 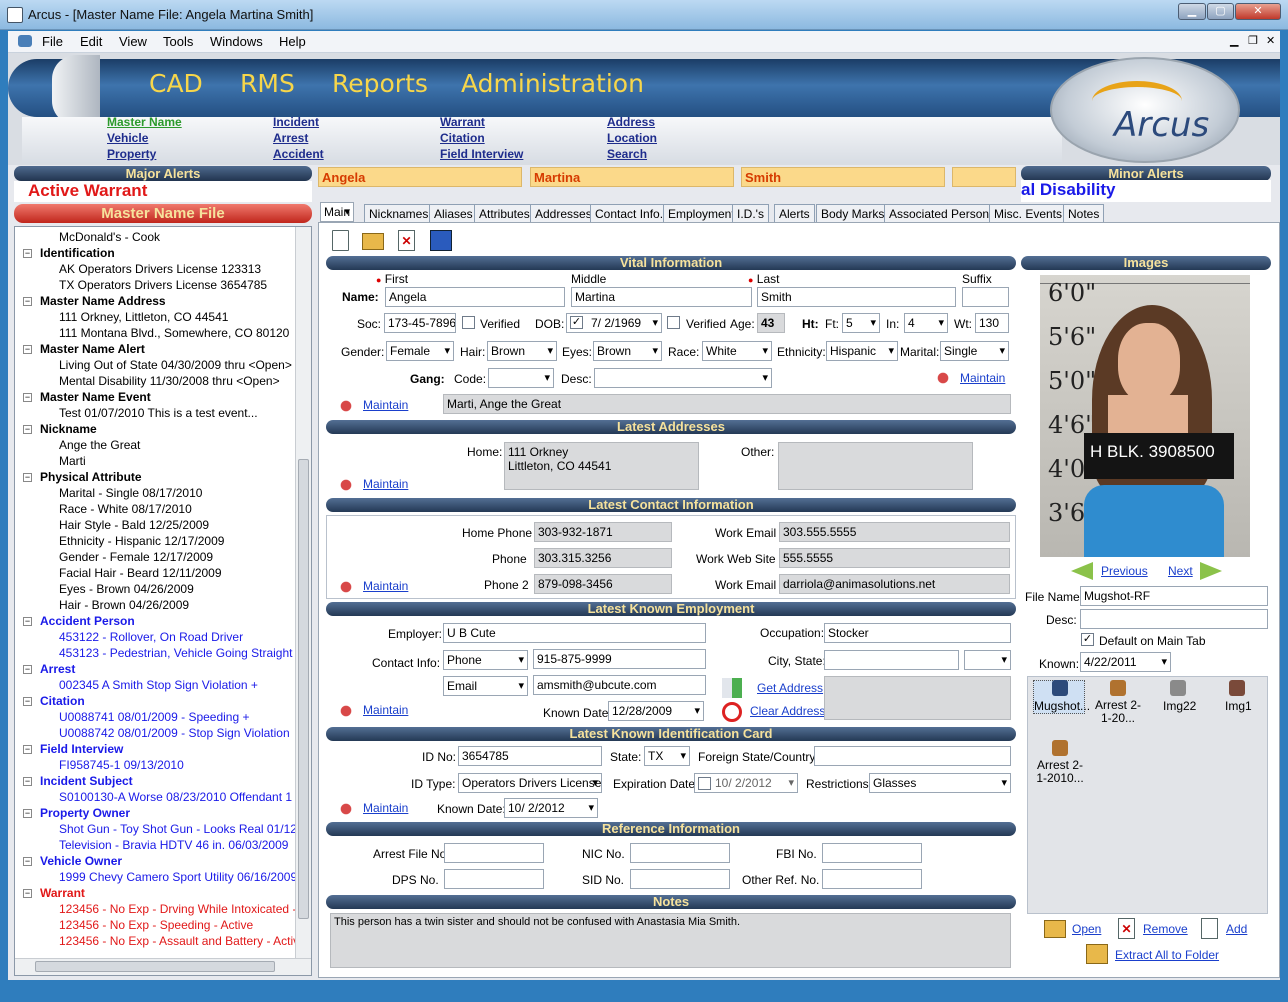 What do you see at coordinates (174, 333) in the screenshot?
I see `tree-item: 111 Montana Blvd., Somewhere, CO 80120` at bounding box center [174, 333].